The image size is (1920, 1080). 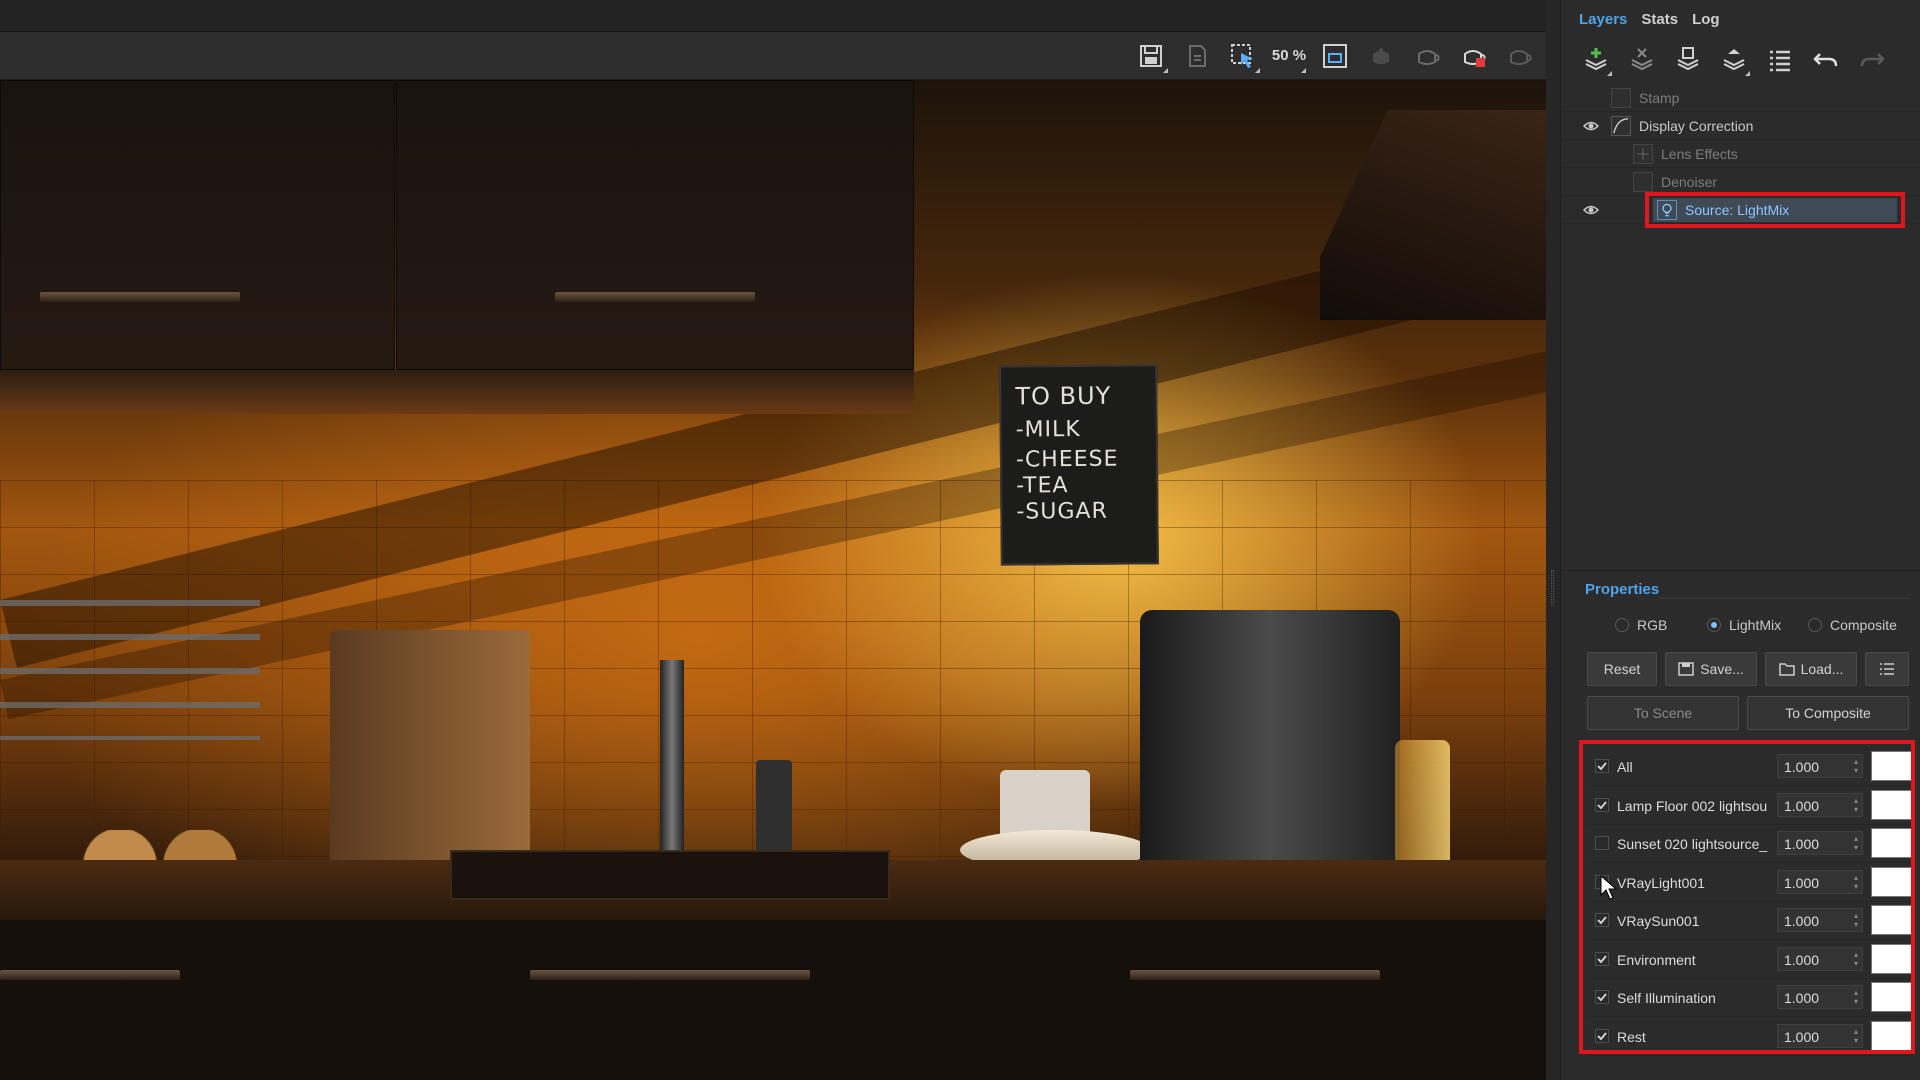 What do you see at coordinates (1863, 625) in the screenshot?
I see `radio-label: Composite` at bounding box center [1863, 625].